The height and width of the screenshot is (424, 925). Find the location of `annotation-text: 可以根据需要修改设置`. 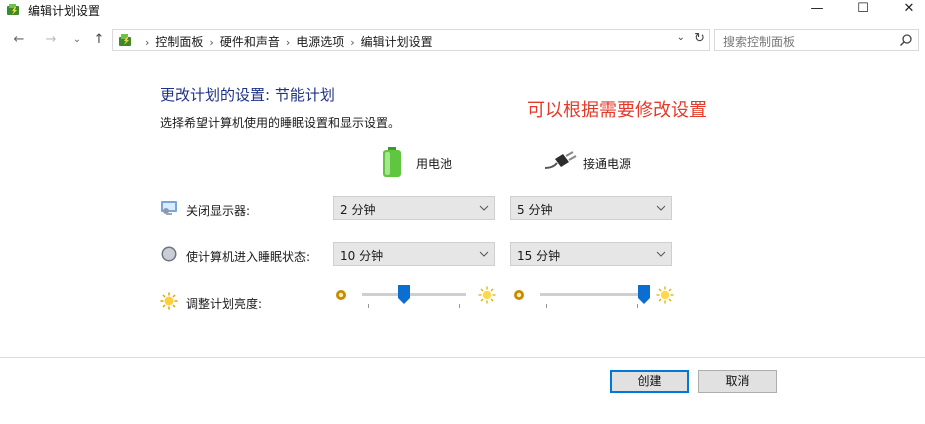

annotation-text: 可以根据需要修改设置 is located at coordinates (617, 110).